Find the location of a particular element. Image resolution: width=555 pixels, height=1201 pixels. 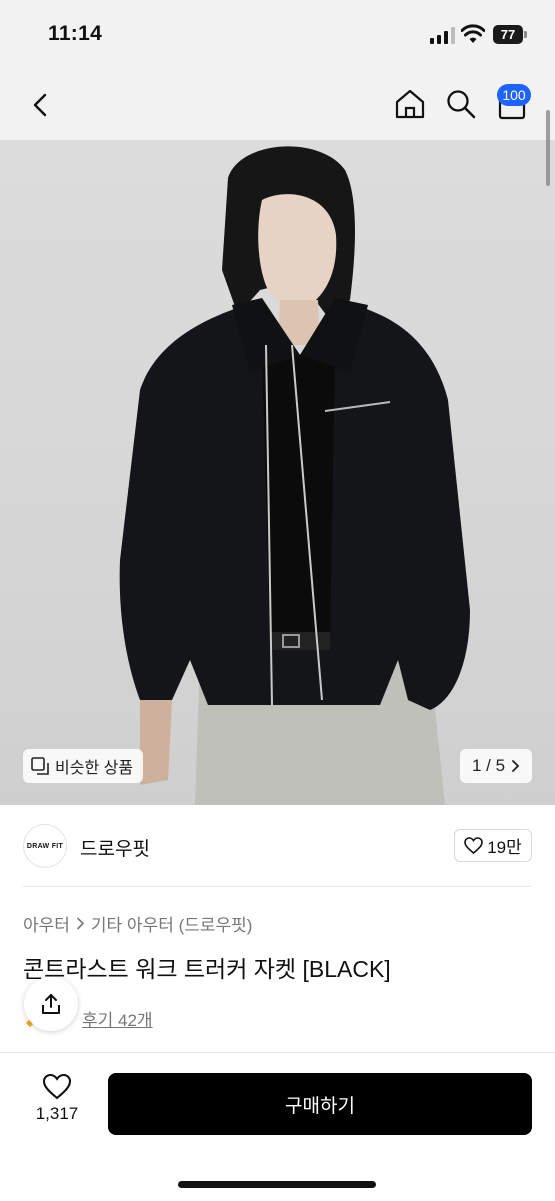

status-time: 11:14 is located at coordinates (75, 33).